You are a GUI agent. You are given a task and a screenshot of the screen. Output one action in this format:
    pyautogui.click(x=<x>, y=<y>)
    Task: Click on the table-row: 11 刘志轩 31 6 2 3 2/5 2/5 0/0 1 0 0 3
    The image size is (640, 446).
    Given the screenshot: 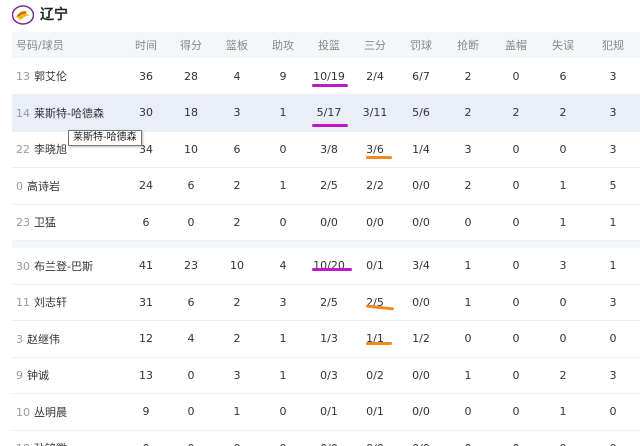 What is the action you would take?
    pyautogui.click(x=326, y=302)
    